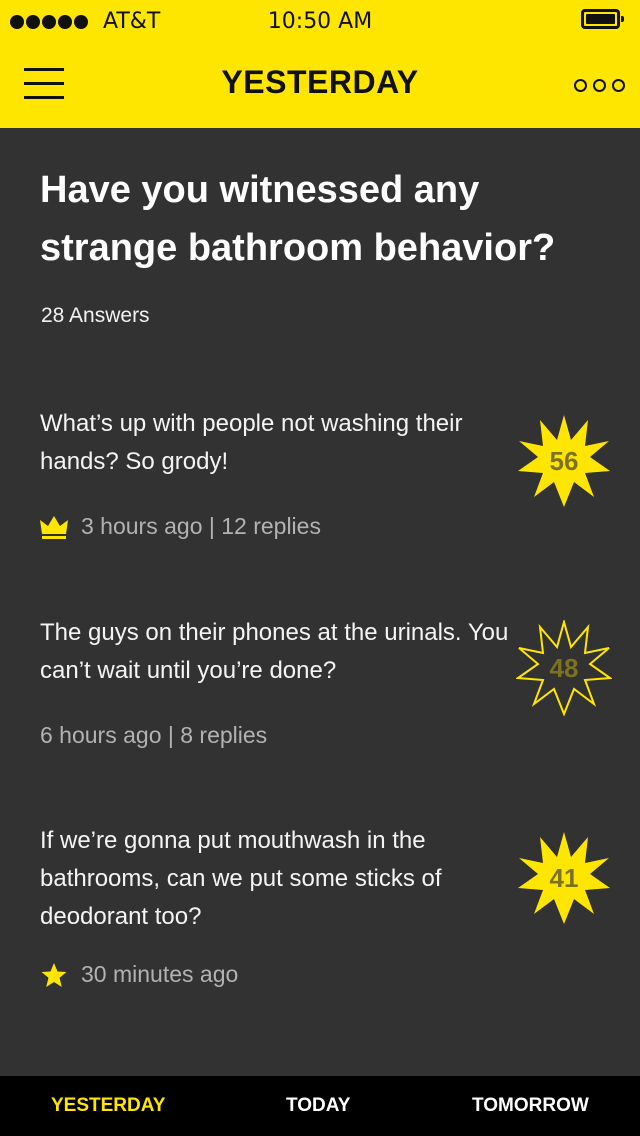  Describe the element at coordinates (54, 974) in the screenshot. I see `star-icon` at that location.